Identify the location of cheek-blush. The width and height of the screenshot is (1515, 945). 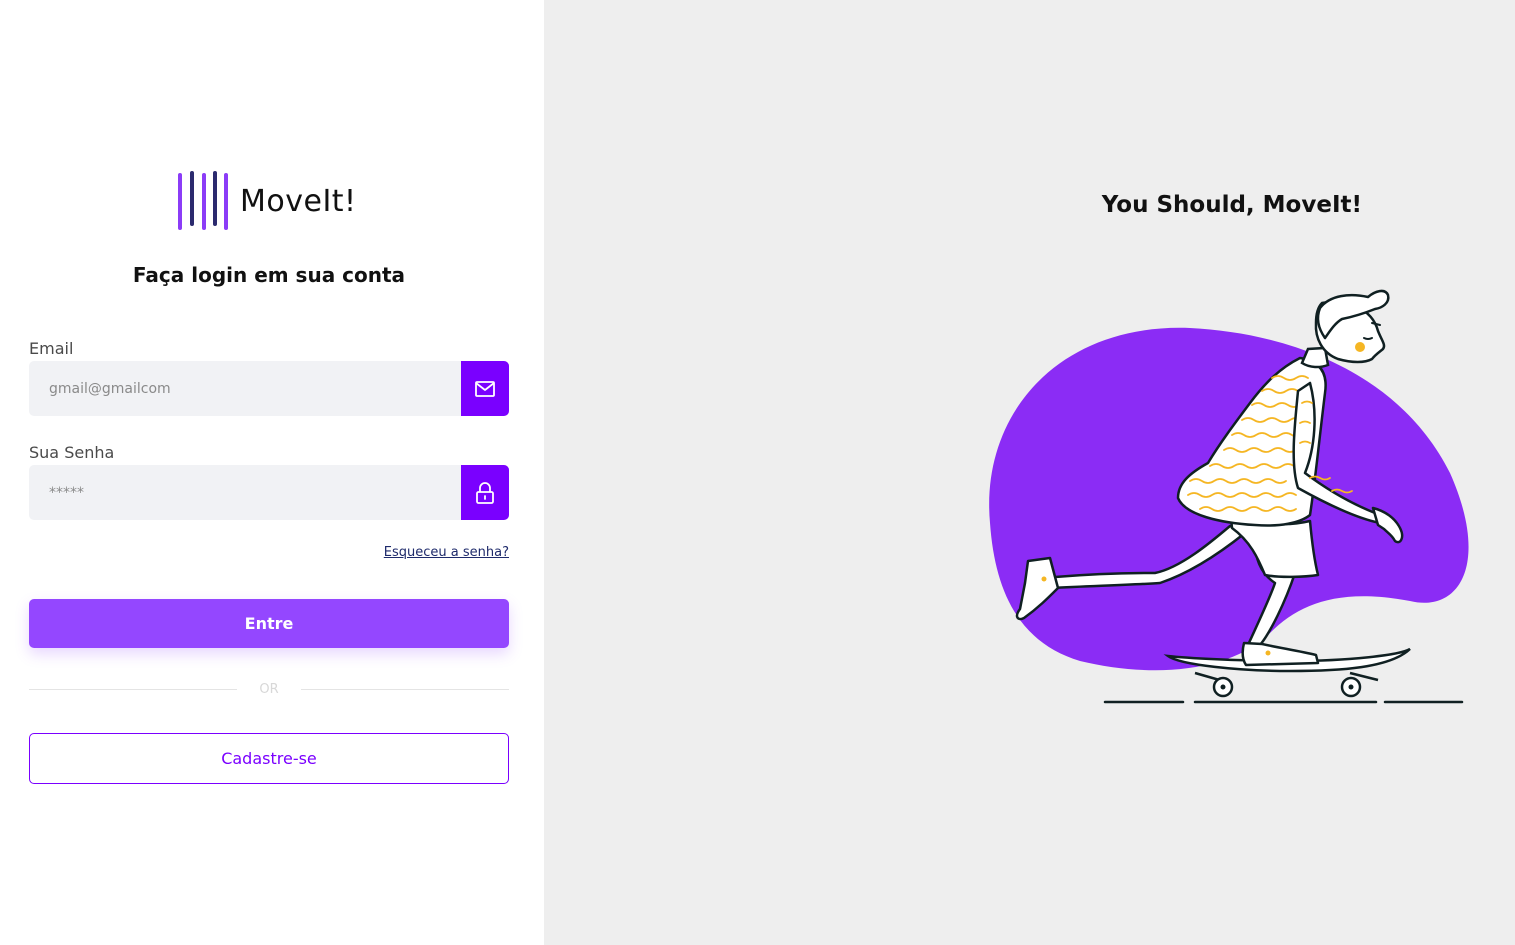
(1360, 347).